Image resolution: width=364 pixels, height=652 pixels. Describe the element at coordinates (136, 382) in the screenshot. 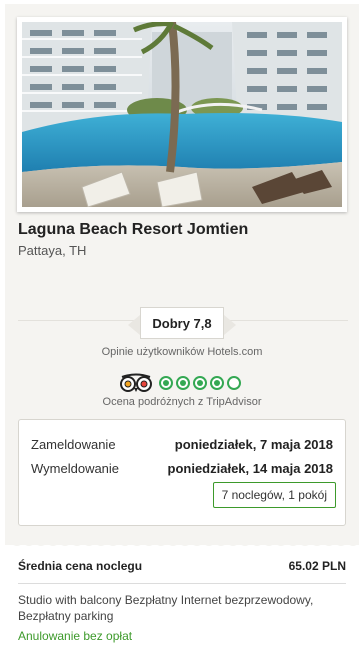

I see `tripadvisor-owl-icon` at that location.